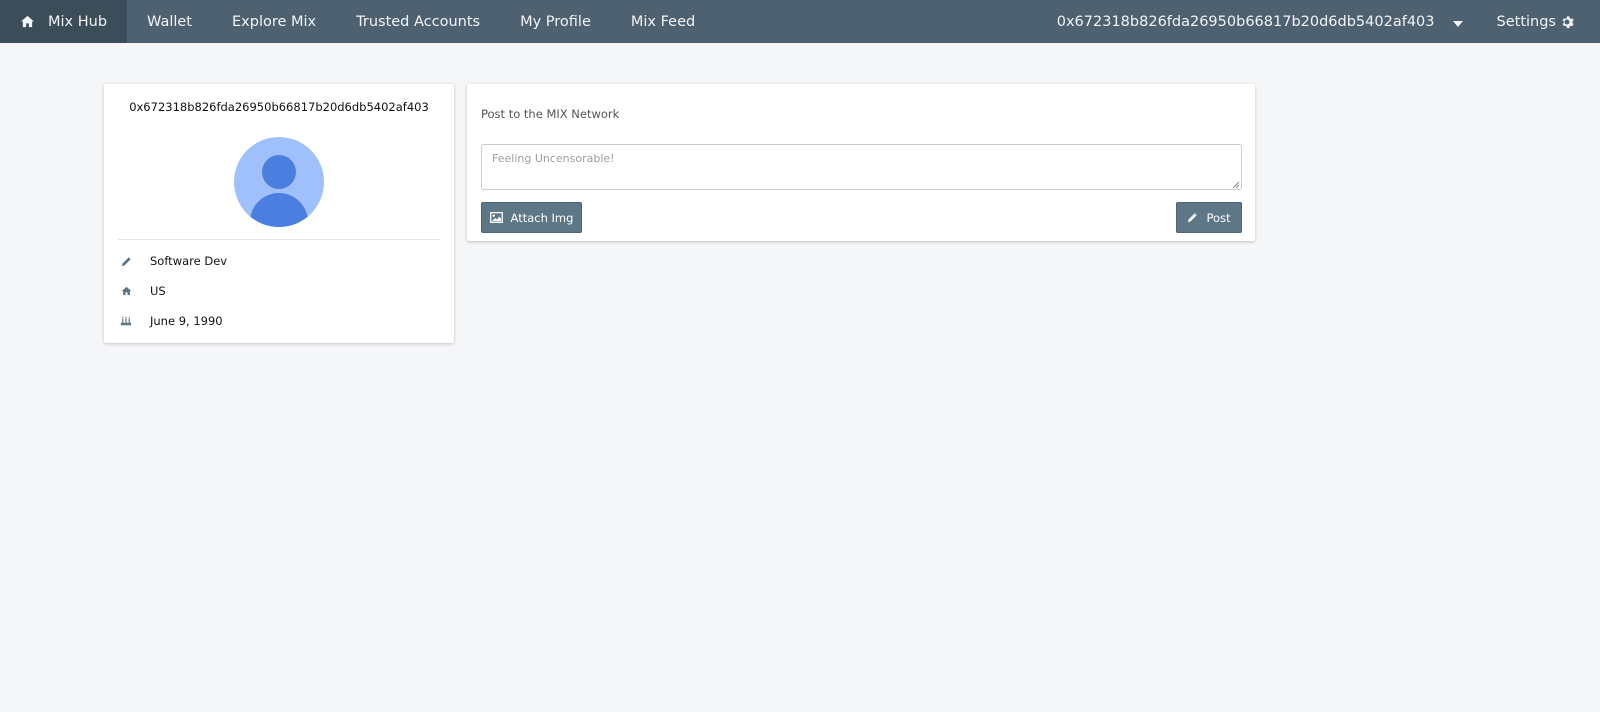 The height and width of the screenshot is (712, 1600). I want to click on profile-location-row: US, so click(143, 291).